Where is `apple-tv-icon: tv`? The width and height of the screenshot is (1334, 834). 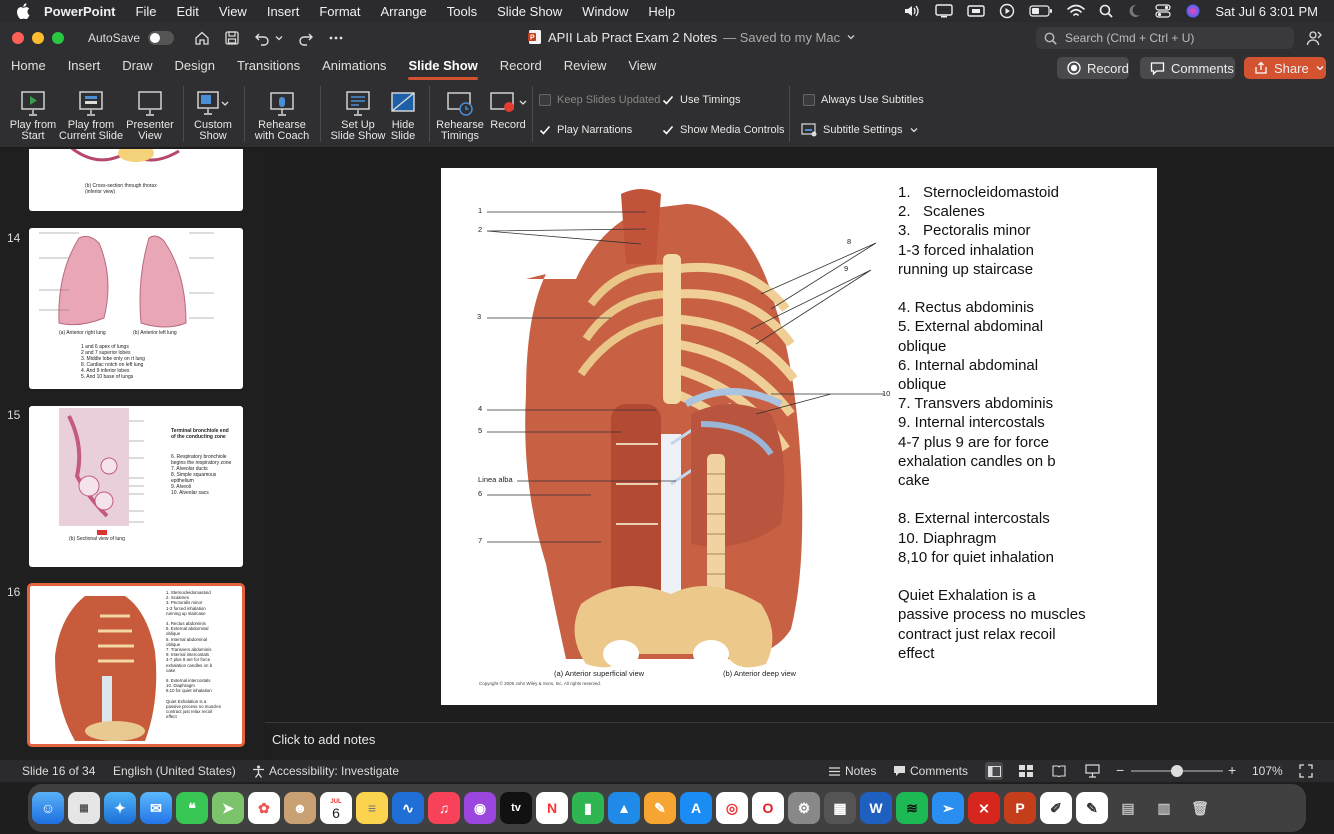
apple-tv-icon: tv is located at coordinates (516, 808).